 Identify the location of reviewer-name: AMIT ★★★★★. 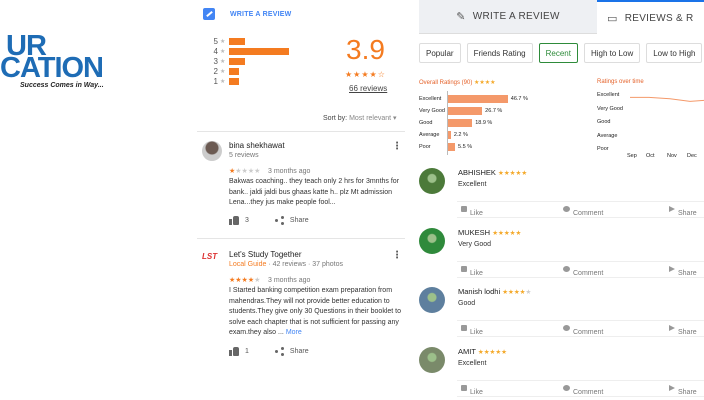
(482, 351).